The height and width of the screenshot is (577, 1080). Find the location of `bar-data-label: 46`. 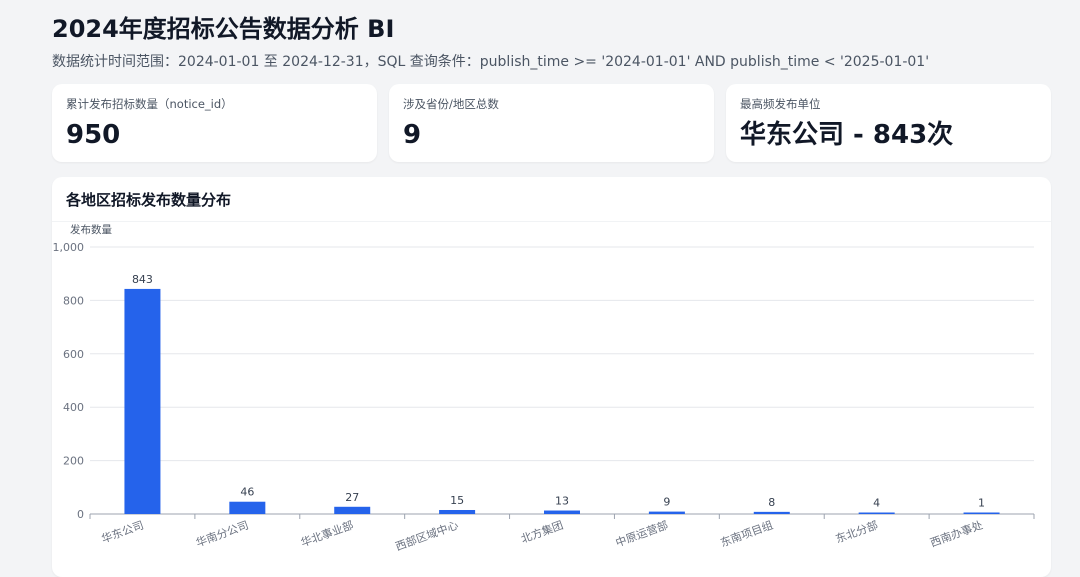

bar-data-label: 46 is located at coordinates (247, 492).